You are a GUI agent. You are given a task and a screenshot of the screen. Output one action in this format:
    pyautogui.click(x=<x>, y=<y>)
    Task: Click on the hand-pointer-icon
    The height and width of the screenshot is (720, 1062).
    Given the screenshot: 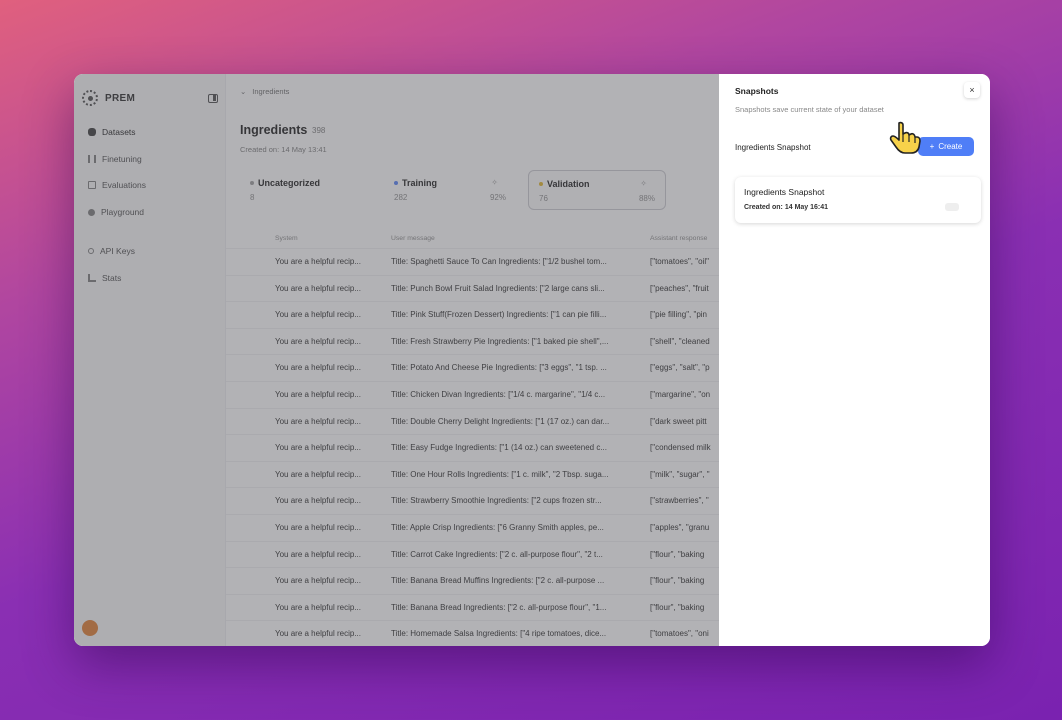 What is the action you would take?
    pyautogui.click(x=905, y=137)
    